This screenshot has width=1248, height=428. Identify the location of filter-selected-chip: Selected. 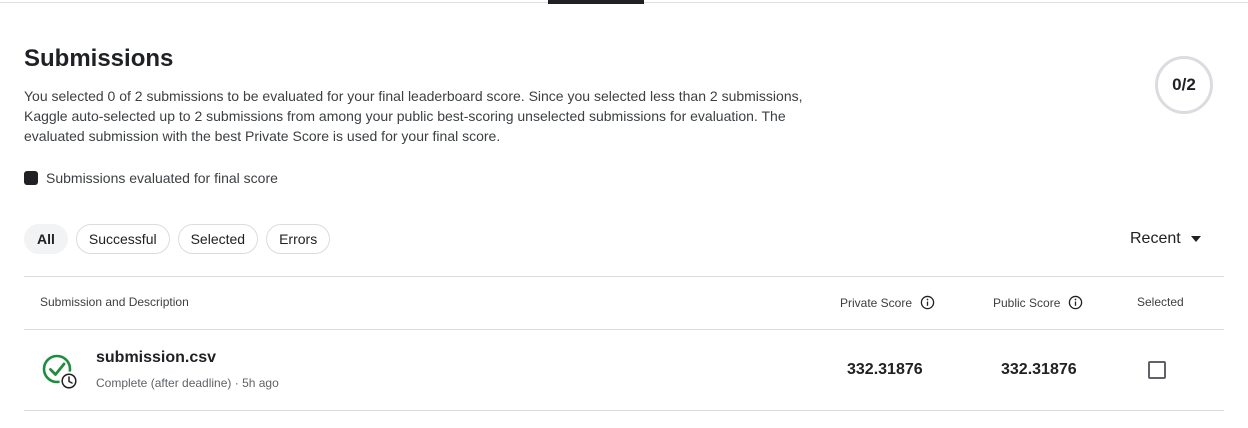
(218, 239).